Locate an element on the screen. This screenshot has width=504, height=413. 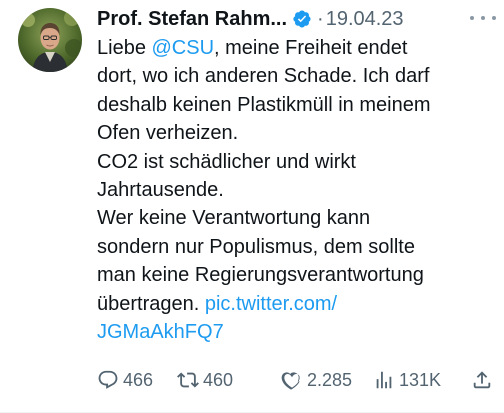
tweet-line: Liebe @CSU, meine Freiheit endet is located at coordinates (293, 48).